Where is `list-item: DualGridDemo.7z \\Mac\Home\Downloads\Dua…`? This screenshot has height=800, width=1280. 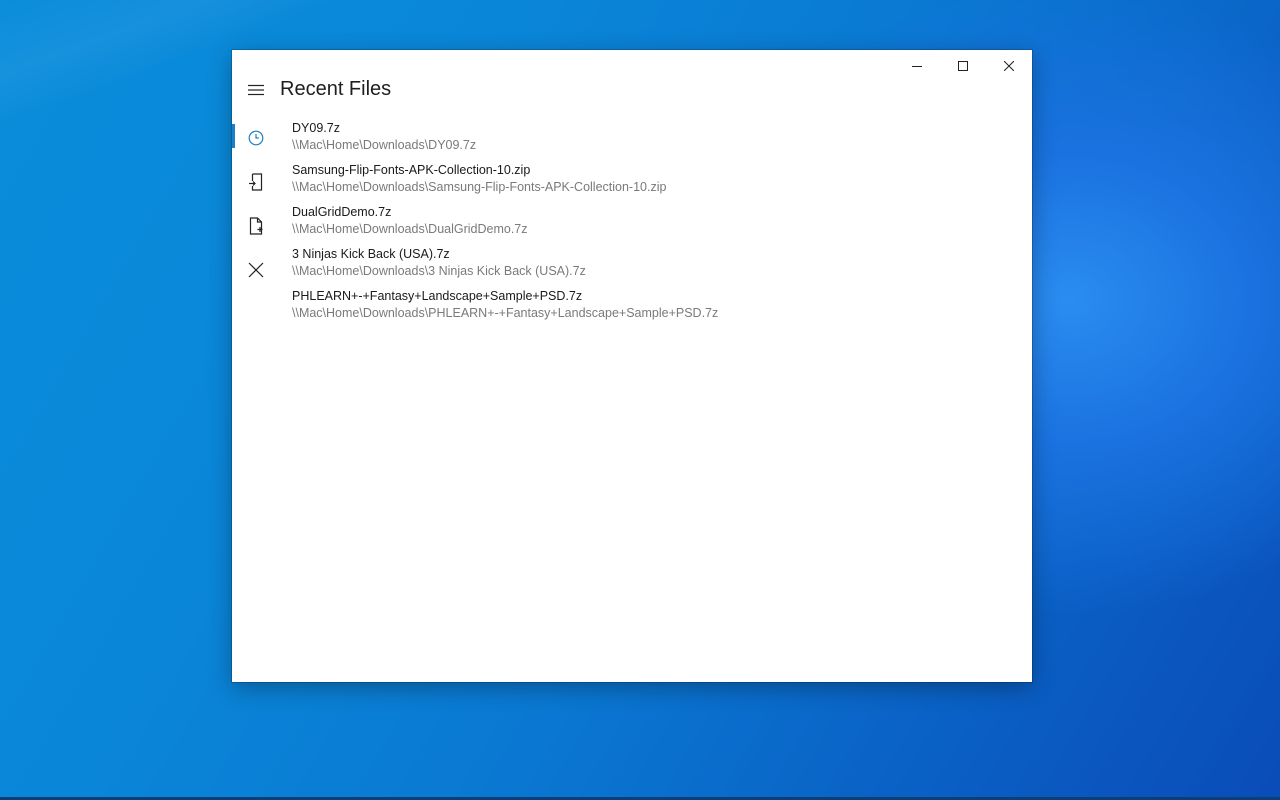 list-item: DualGridDemo.7z \\Mac\Home\Downloads\Dua… is located at coordinates (652, 225).